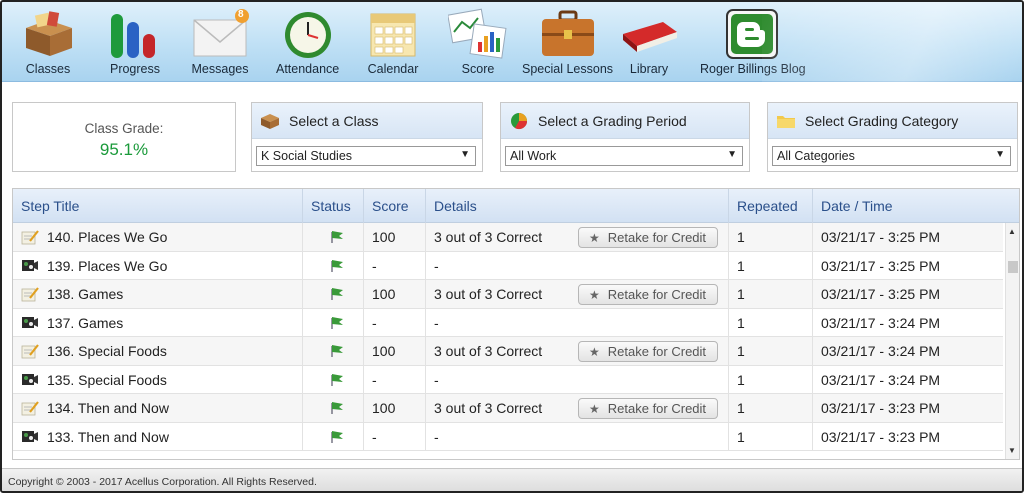  I want to click on envelope-icon: 8, so click(220, 34).